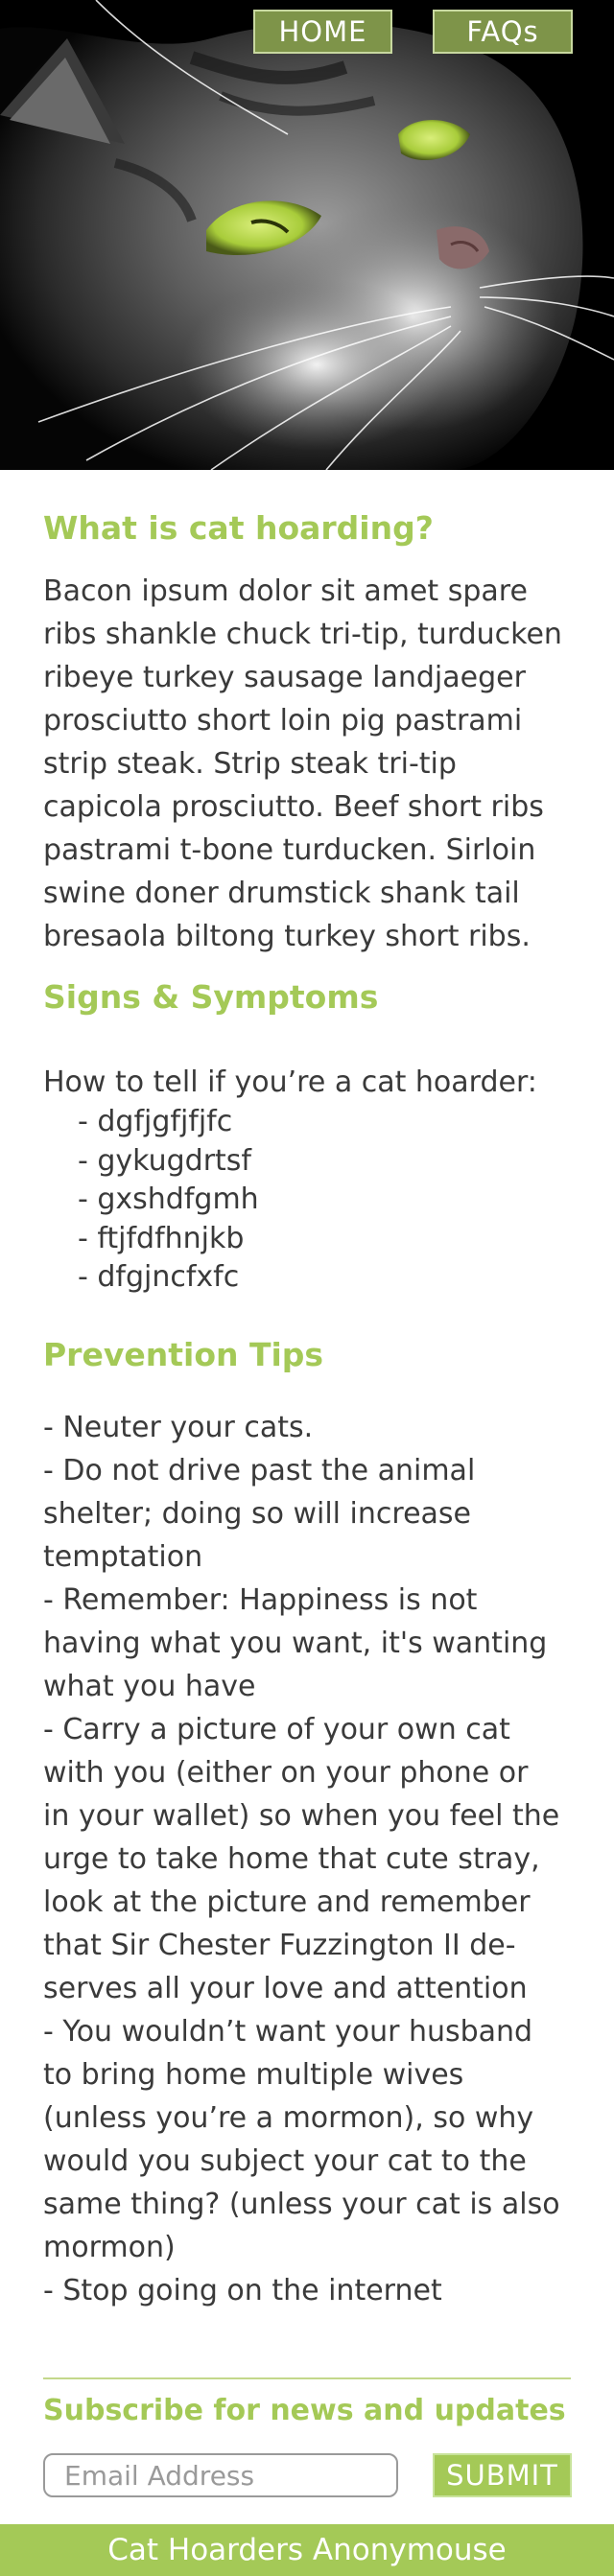 This screenshot has width=614, height=2576. Describe the element at coordinates (288, 2118) in the screenshot. I see `tip-line: (unless you’re a mormon), so why` at that location.